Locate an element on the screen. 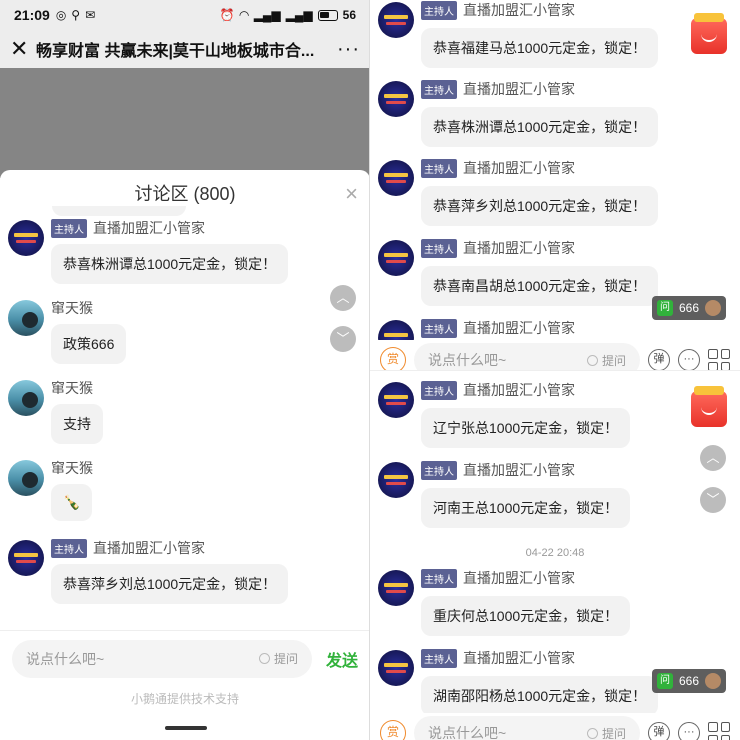  sender-name: 窜天猴 is located at coordinates (72, 308).